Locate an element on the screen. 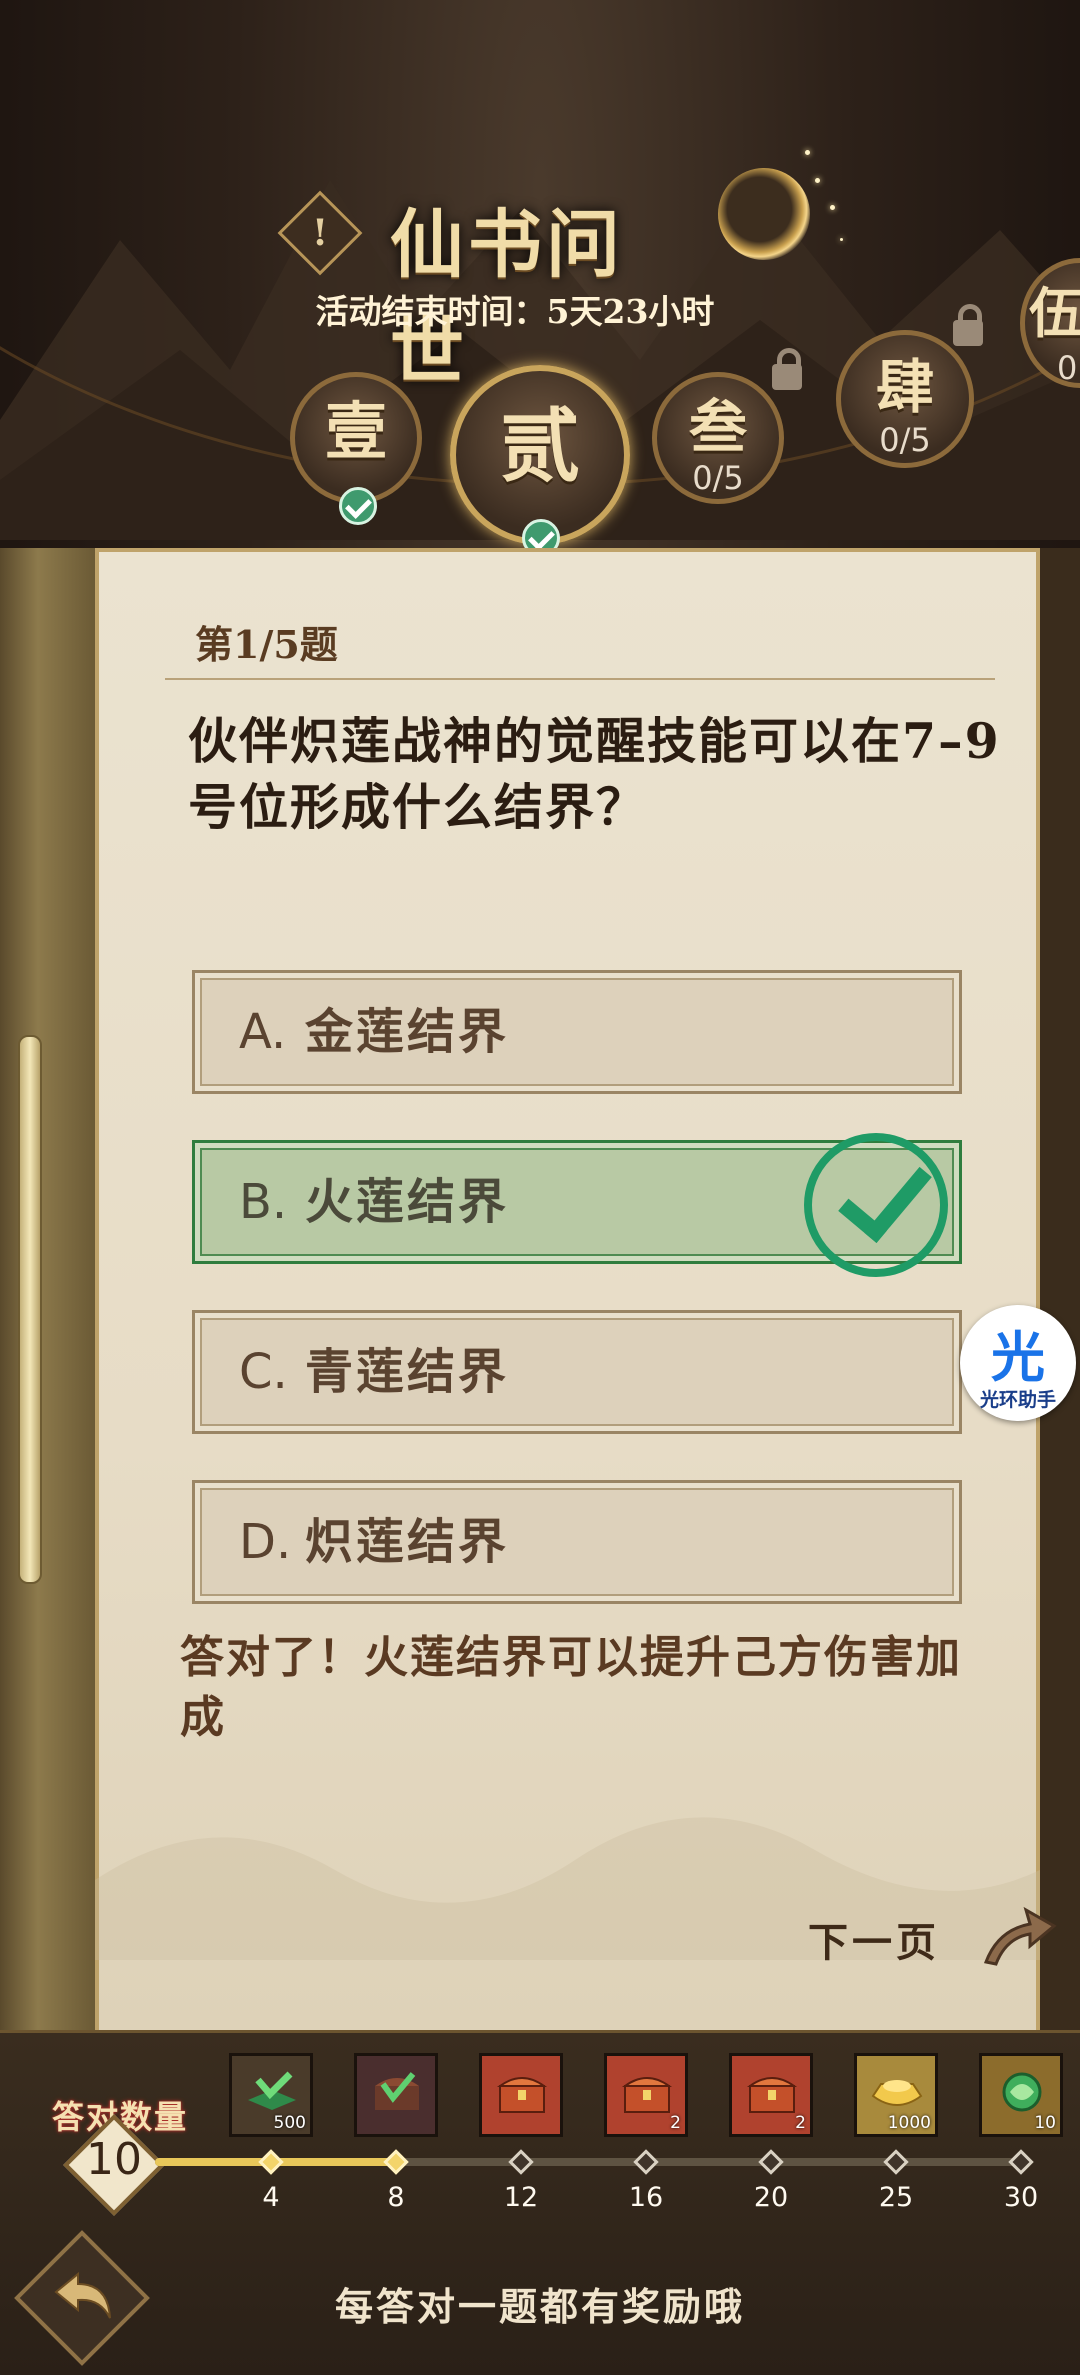 The image size is (1080, 2375). next-page-label: 下一页 is located at coordinates (874, 1942).